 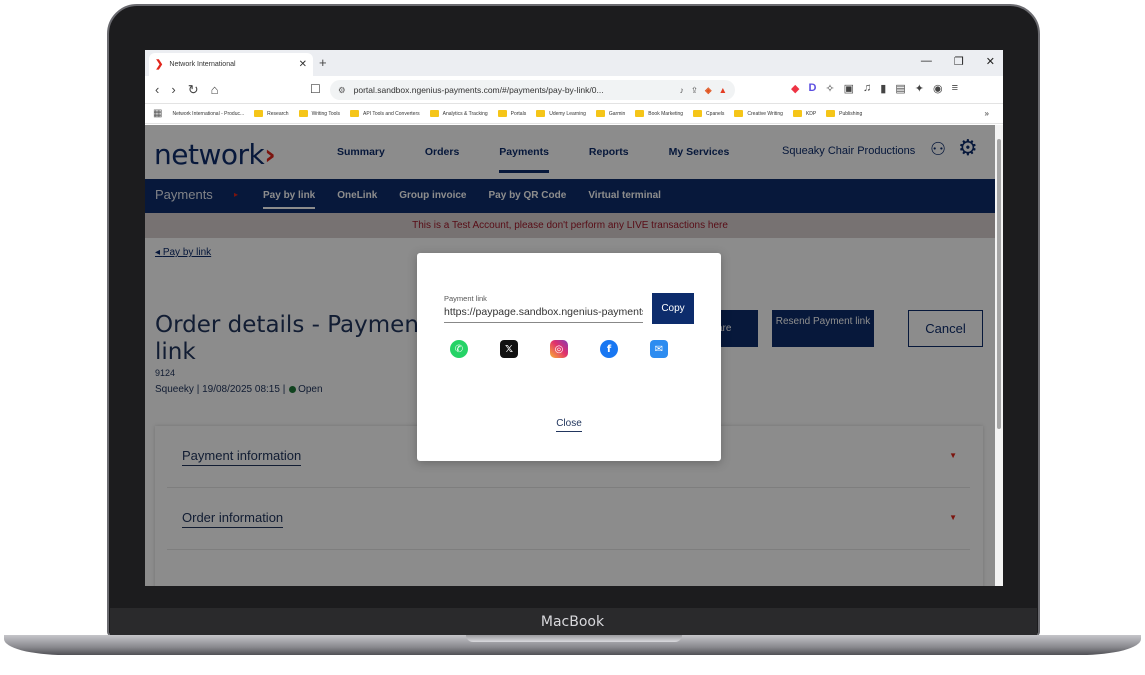 I want to click on close-button: Close, so click(x=569, y=425).